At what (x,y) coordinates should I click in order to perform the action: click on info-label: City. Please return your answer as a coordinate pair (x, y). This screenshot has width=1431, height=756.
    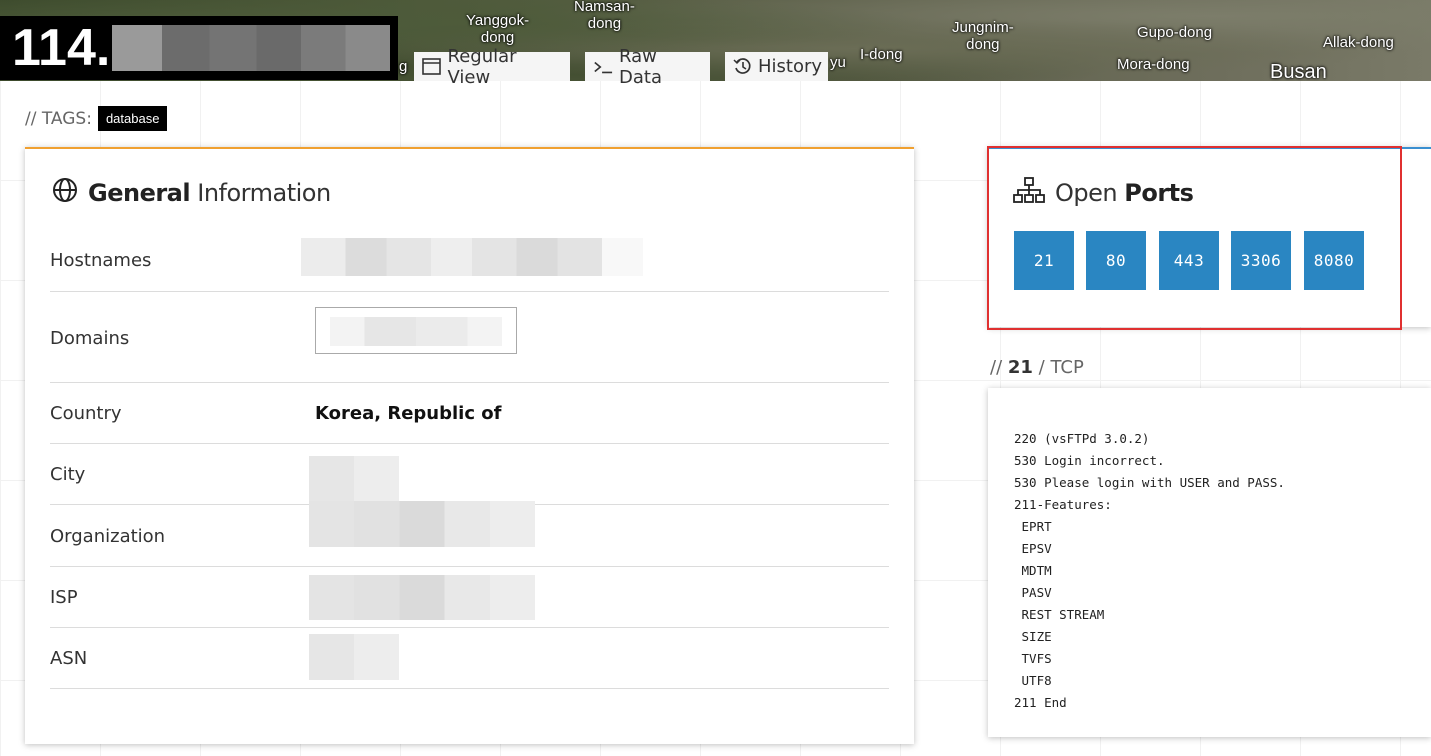
    Looking at the image, I should click on (68, 474).